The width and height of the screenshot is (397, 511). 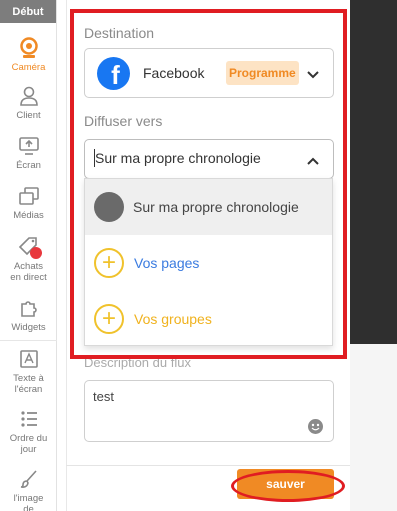 I want to click on footer-divider, so click(x=208, y=465).